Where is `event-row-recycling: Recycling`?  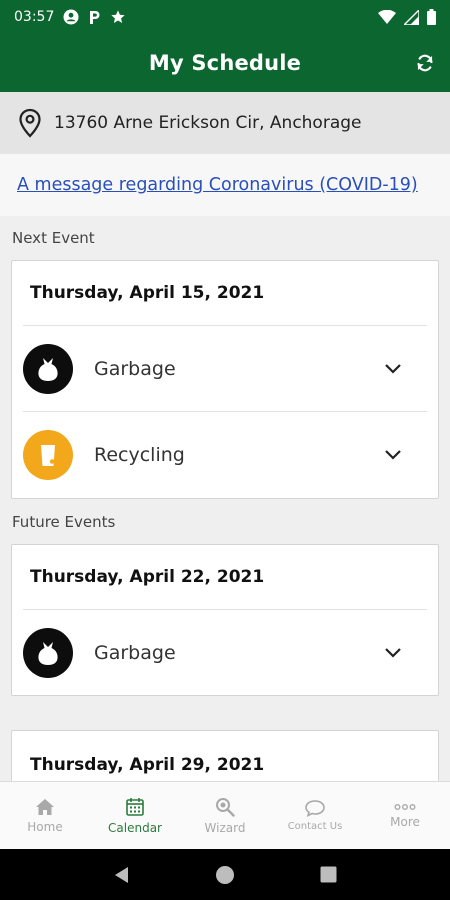
event-row-recycling: Recycling is located at coordinates (225, 454).